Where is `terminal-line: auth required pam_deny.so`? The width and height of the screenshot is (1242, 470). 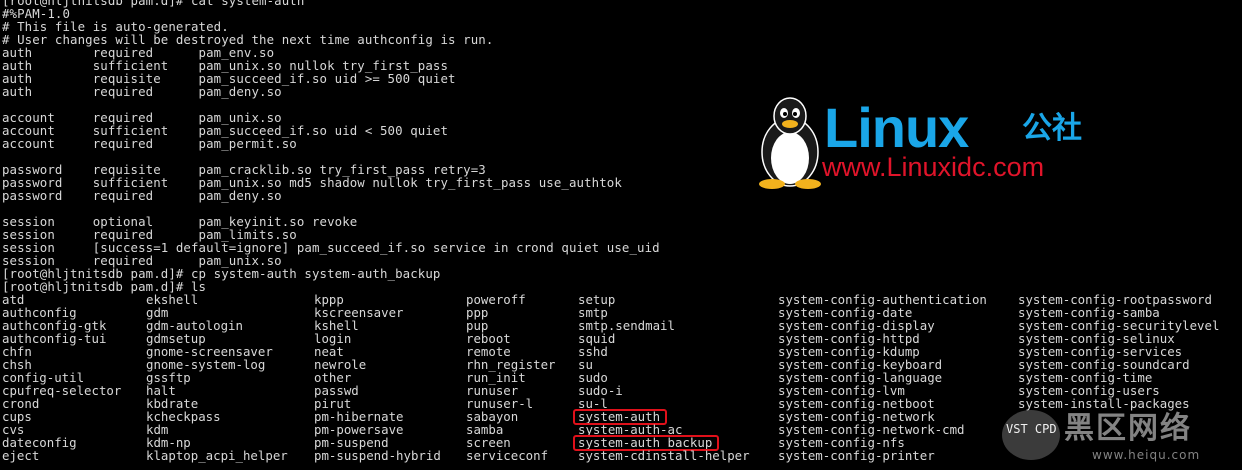
terminal-line: auth required pam_deny.so is located at coordinates (142, 91).